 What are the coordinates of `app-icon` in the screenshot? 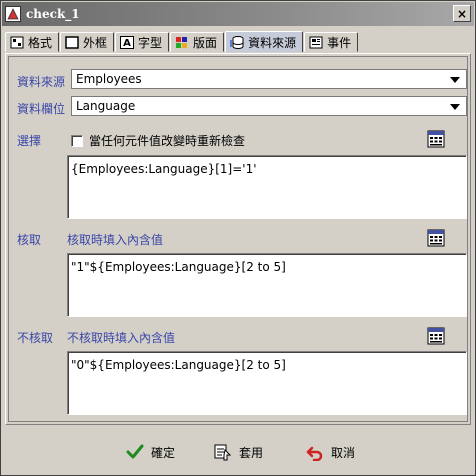 It's located at (13, 14).